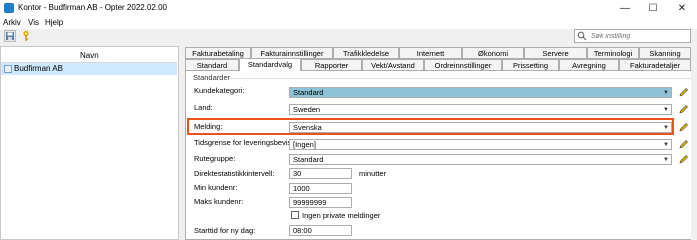  I want to click on tab-skanning: Skanning, so click(665, 53).